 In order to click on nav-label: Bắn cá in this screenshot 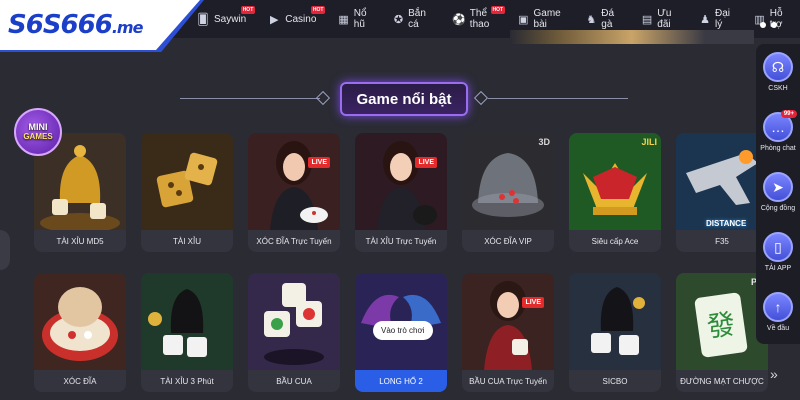, I will do `click(417, 19)`.